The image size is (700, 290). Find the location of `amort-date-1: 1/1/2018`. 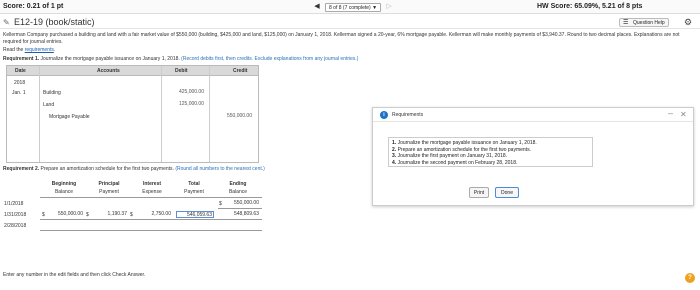

amort-date-1: 1/1/2018 is located at coordinates (14, 204).